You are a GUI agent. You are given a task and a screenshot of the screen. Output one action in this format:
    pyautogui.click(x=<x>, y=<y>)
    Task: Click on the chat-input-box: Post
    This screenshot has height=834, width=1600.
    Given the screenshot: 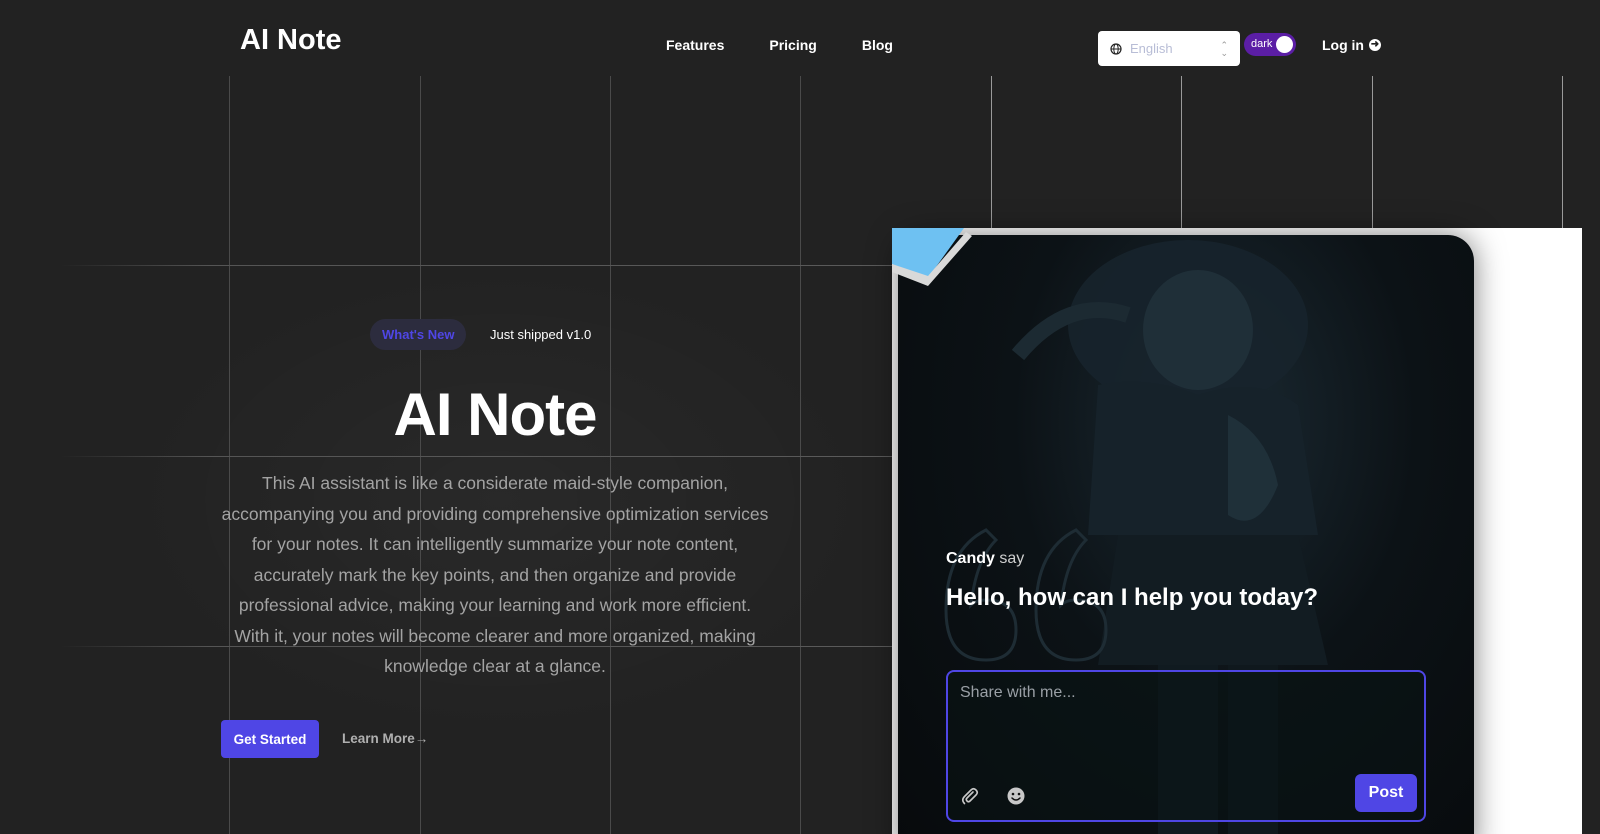 What is the action you would take?
    pyautogui.click(x=1186, y=746)
    